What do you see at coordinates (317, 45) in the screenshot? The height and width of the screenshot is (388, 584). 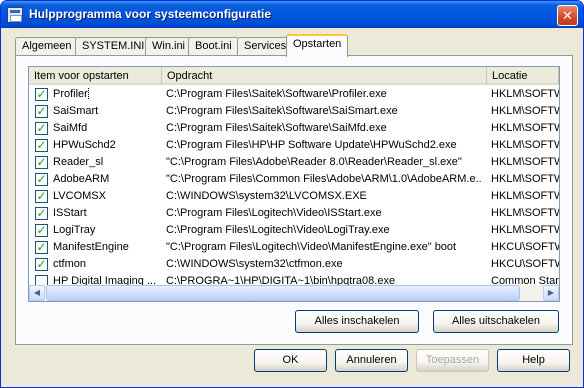 I see `tab-opstarten: Opstarten` at bounding box center [317, 45].